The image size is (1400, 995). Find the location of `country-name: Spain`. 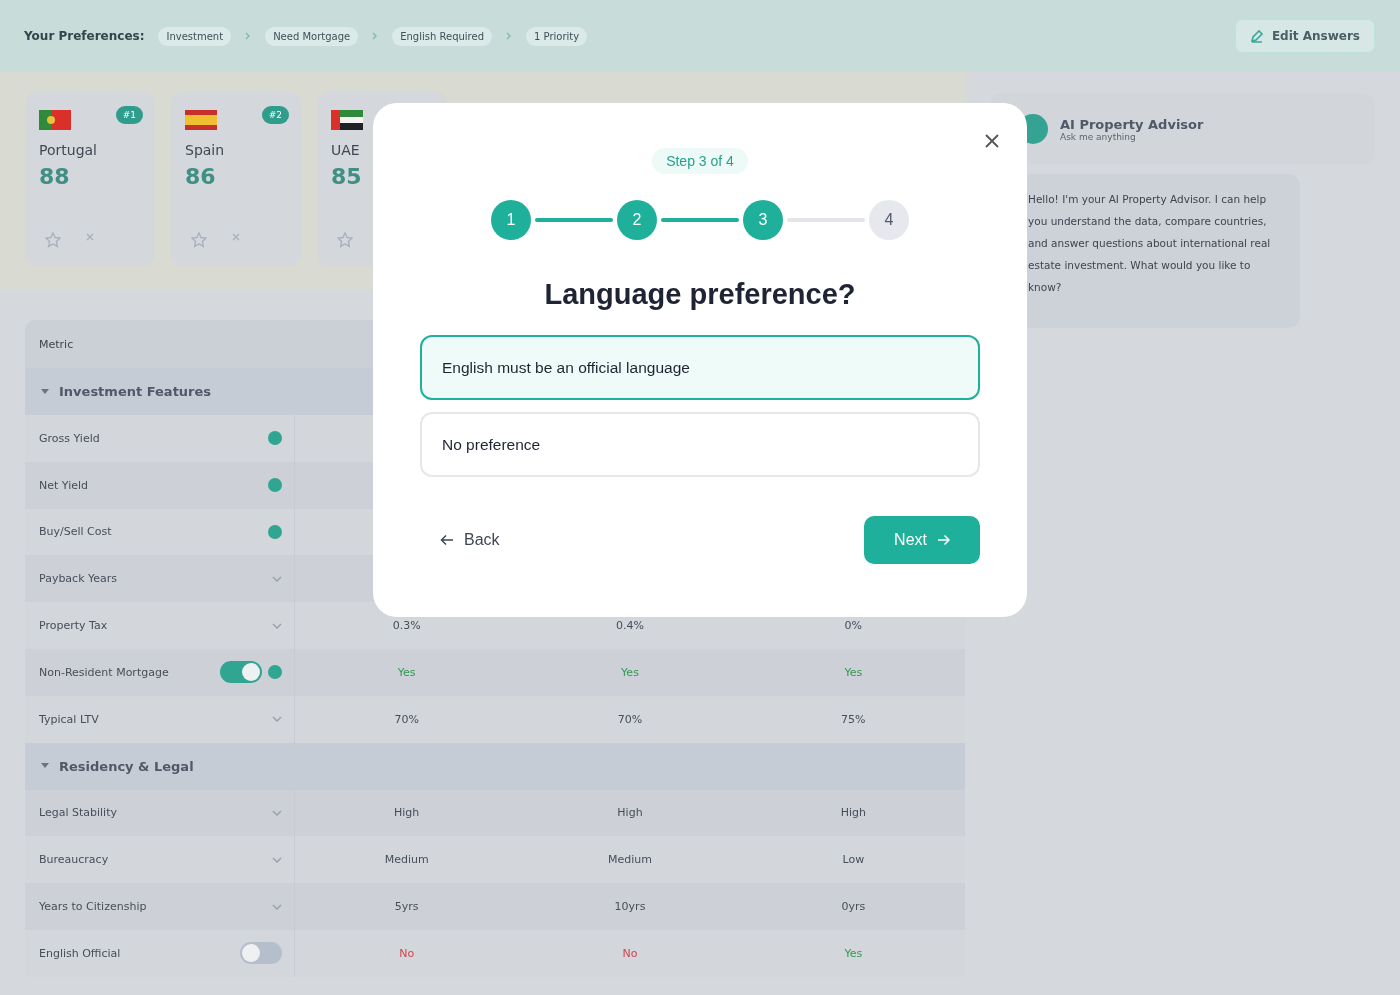

country-name: Spain is located at coordinates (205, 150).